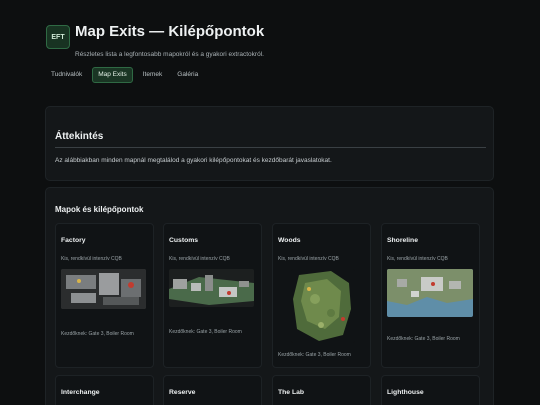 This screenshot has width=540, height=405. What do you see at coordinates (405, 392) in the screenshot?
I see `map-name: Lighthouse` at bounding box center [405, 392].